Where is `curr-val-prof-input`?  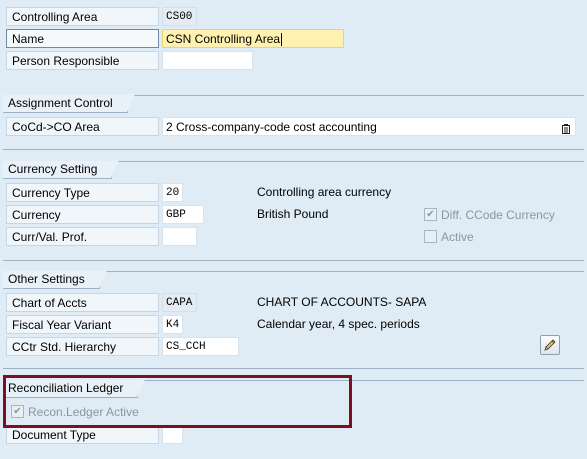 curr-val-prof-input is located at coordinates (179, 236).